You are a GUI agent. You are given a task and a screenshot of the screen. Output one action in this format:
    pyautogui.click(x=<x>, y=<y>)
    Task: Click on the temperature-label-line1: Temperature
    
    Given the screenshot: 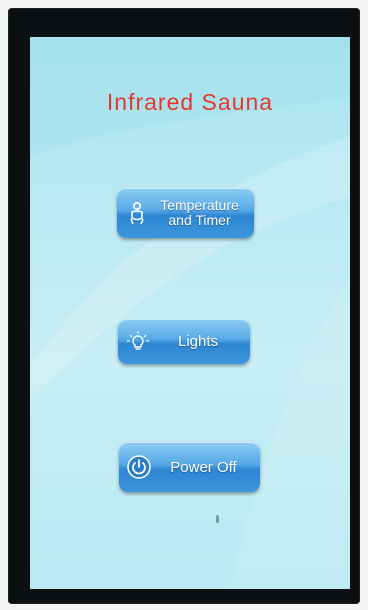 What is the action you would take?
    pyautogui.click(x=199, y=205)
    